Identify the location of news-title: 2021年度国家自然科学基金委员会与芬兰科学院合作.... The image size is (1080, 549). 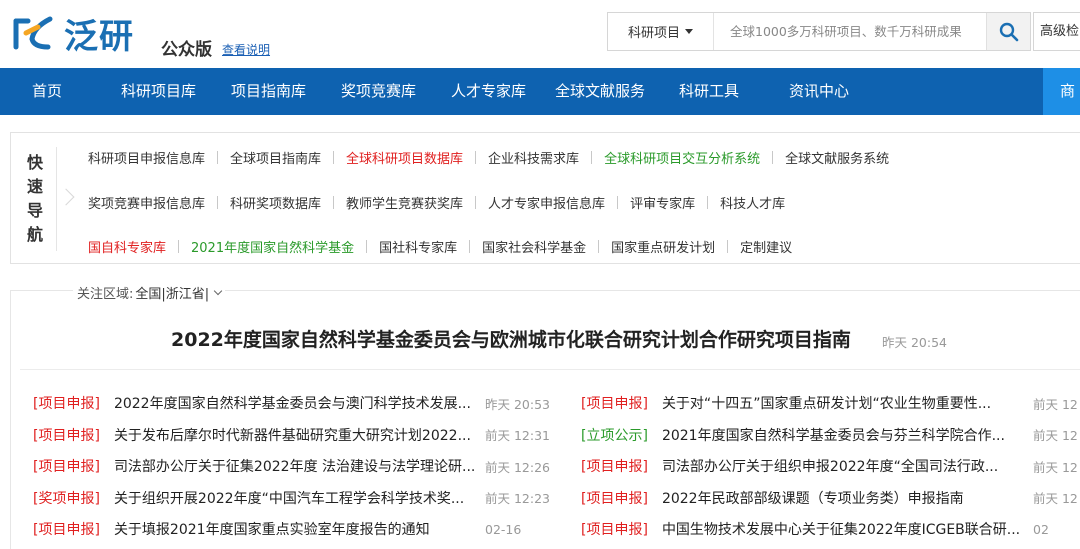
(833, 435).